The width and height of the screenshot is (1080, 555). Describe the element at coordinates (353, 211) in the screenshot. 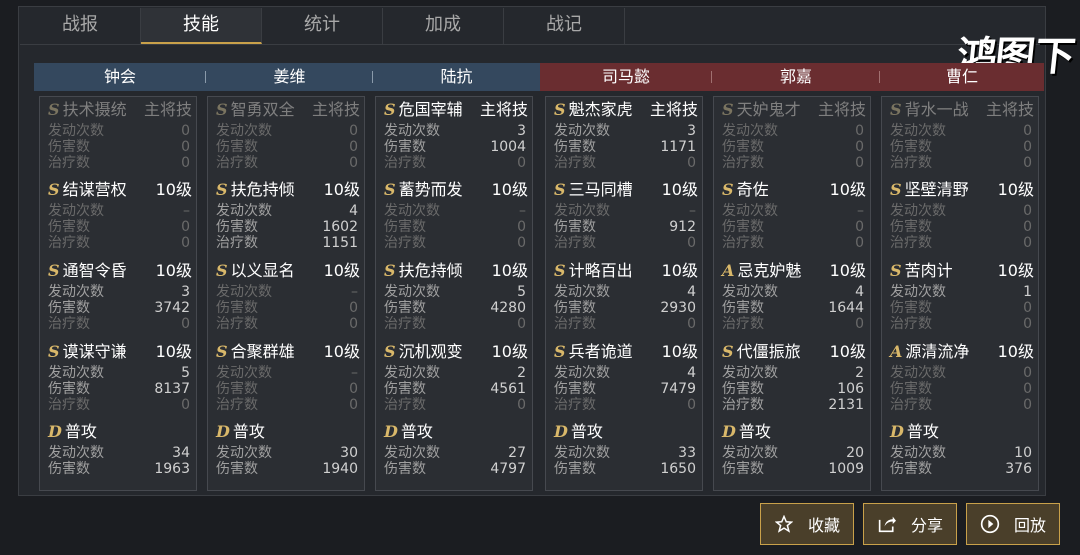

I see `stat-value: 4` at that location.